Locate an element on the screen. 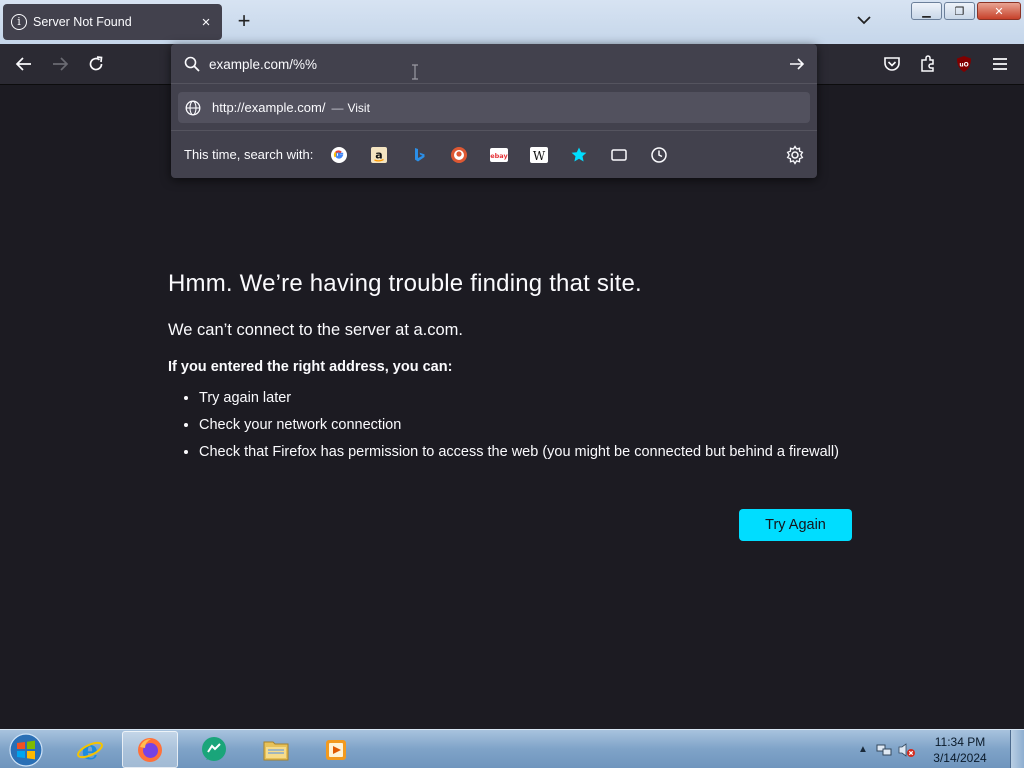 Image resolution: width=1024 pixels, height=768 pixels. tabs-icon is located at coordinates (619, 155).